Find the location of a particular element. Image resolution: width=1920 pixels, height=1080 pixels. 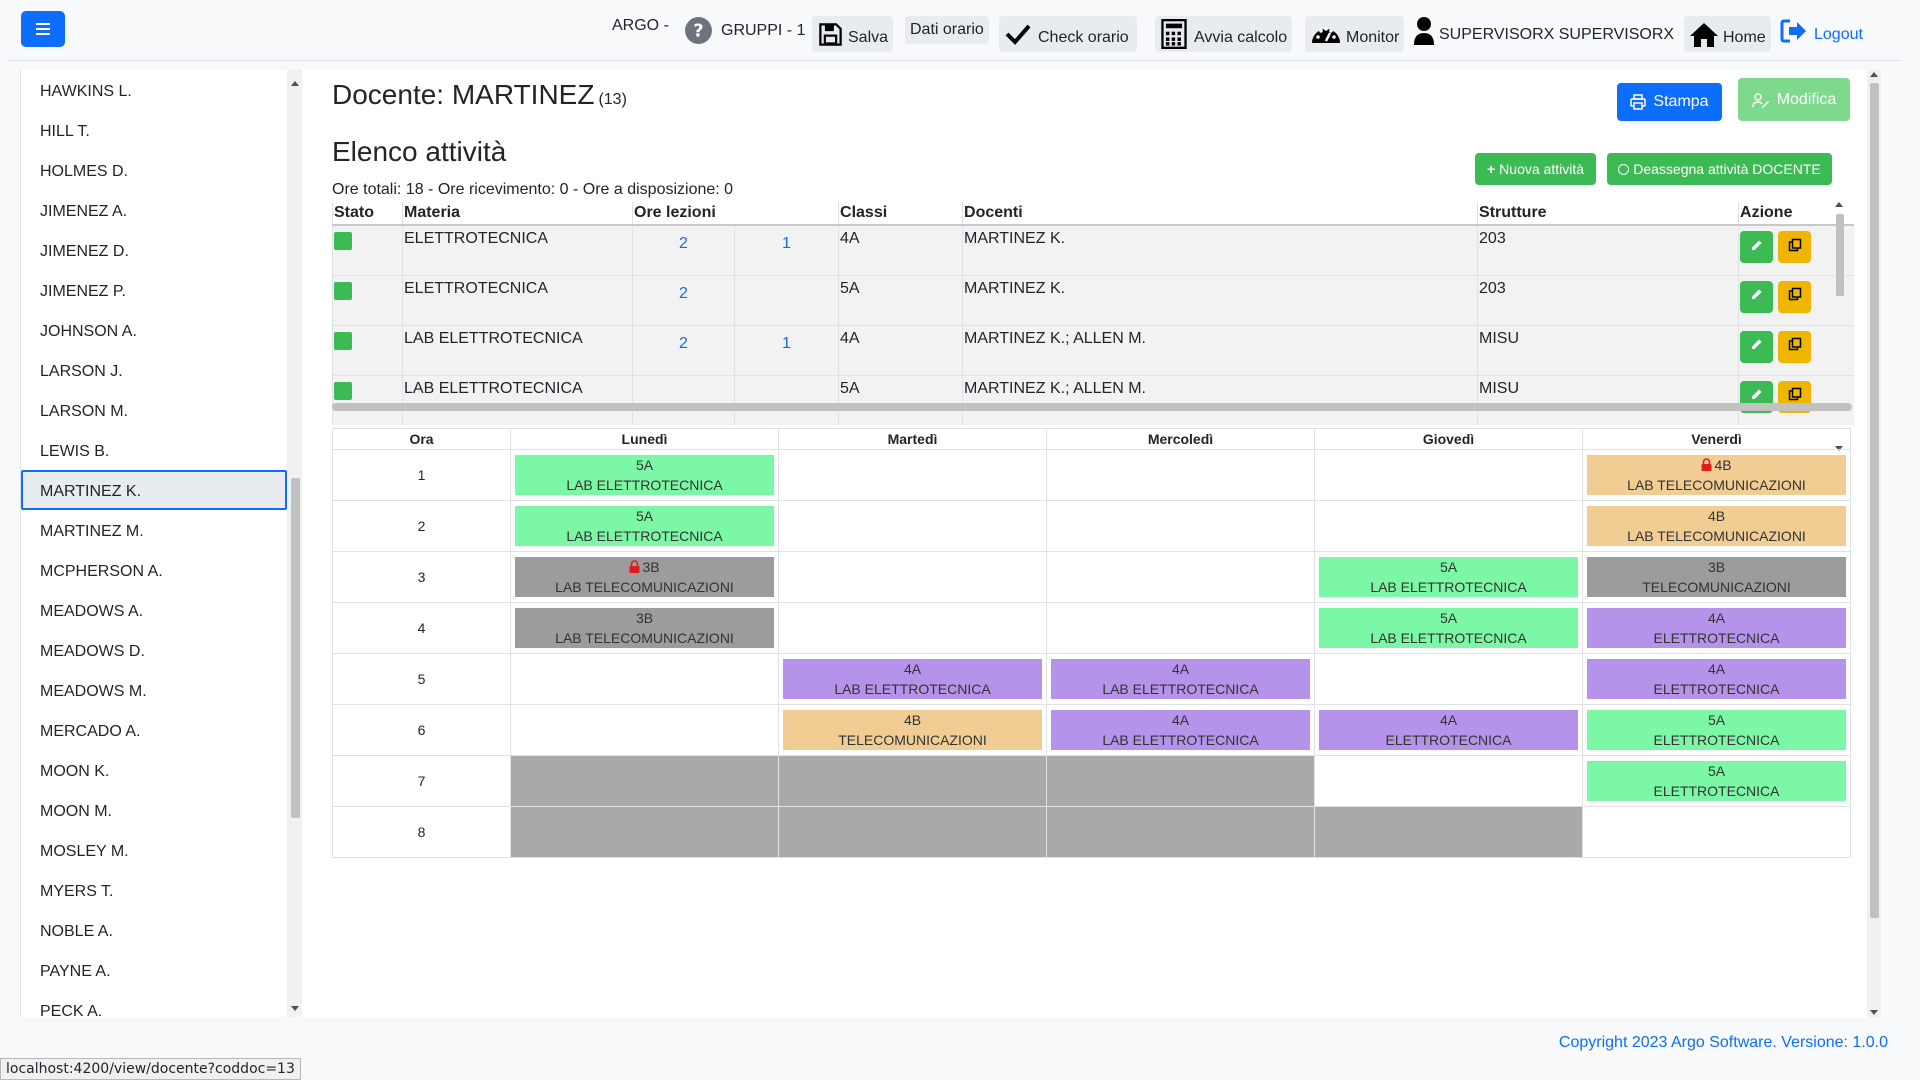

sidebar-item: PECK A. is located at coordinates (154, 1003).